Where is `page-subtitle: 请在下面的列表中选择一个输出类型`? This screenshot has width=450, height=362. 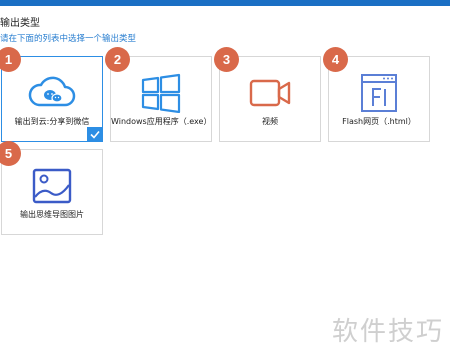
page-subtitle: 请在下面的列表中选择一个输出类型 is located at coordinates (68, 39).